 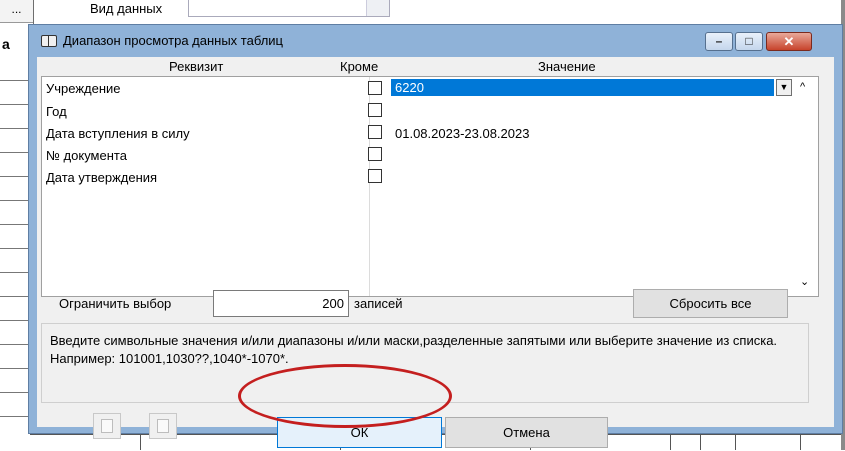 I want to click on row-label-institution: Учреждение, so click(x=83, y=88).